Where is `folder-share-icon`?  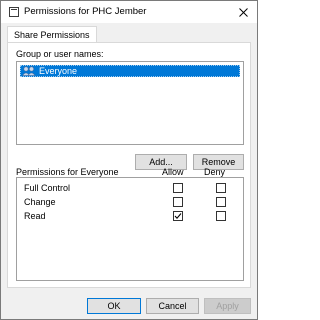
folder-share-icon is located at coordinates (14, 12).